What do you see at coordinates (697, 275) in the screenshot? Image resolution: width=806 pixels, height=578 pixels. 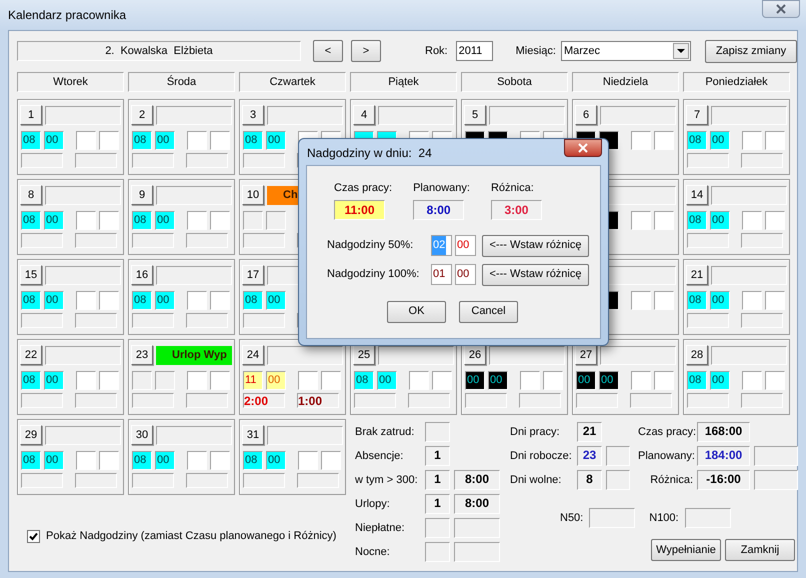 I see `day-button: 21` at bounding box center [697, 275].